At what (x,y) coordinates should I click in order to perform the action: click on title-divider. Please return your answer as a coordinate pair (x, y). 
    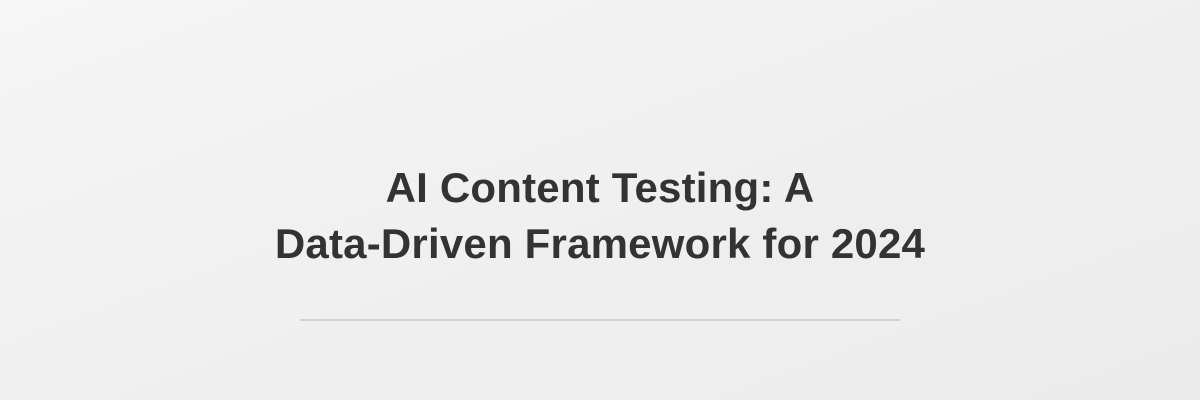
    Looking at the image, I should click on (600, 320).